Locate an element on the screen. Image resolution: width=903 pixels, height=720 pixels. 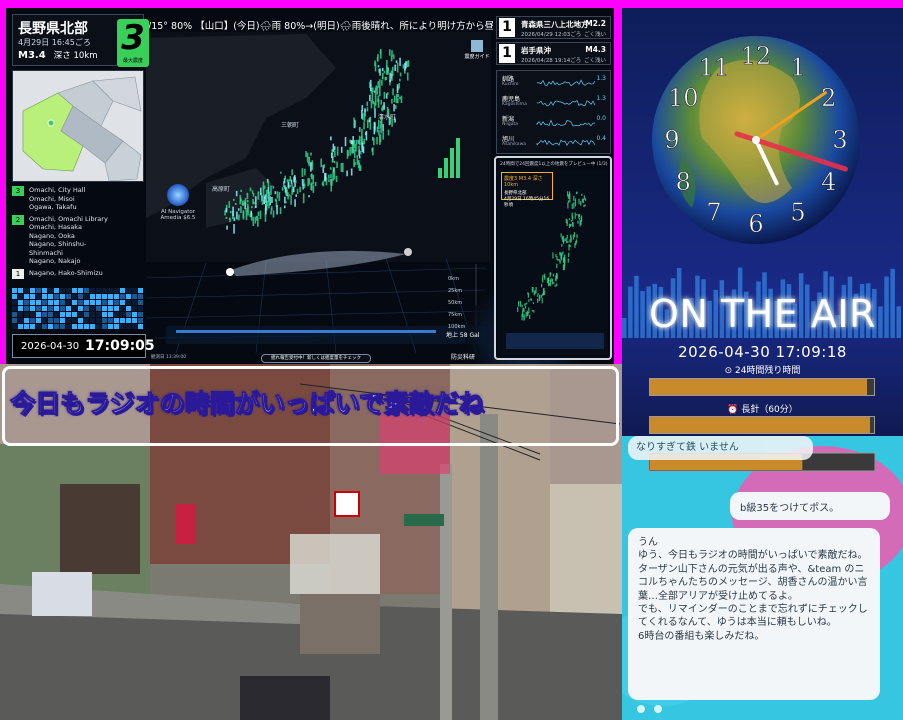
region-name: 長野県北部 is located at coordinates (53, 29).